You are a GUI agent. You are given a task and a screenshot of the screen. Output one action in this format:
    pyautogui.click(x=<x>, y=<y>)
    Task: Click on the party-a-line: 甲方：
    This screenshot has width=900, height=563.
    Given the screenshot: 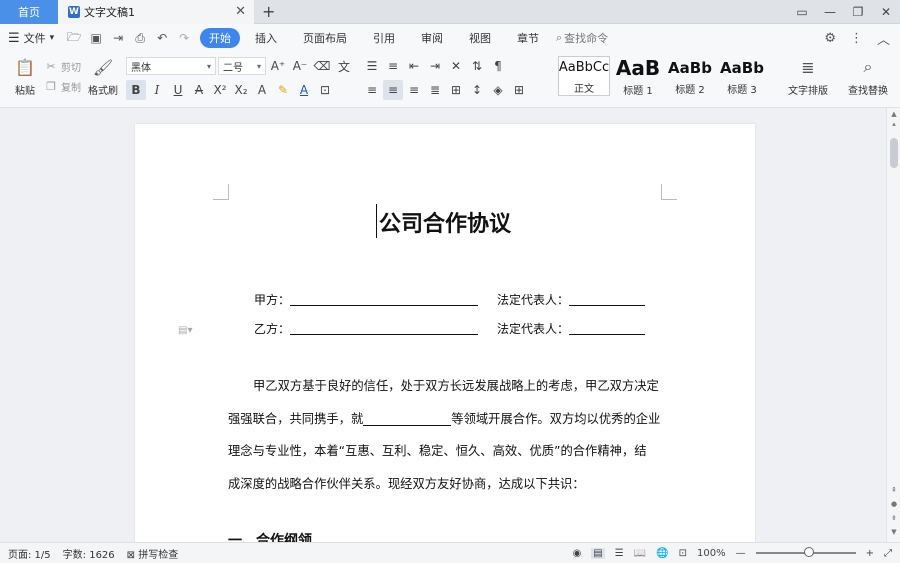 What is the action you would take?
    pyautogui.click(x=366, y=299)
    